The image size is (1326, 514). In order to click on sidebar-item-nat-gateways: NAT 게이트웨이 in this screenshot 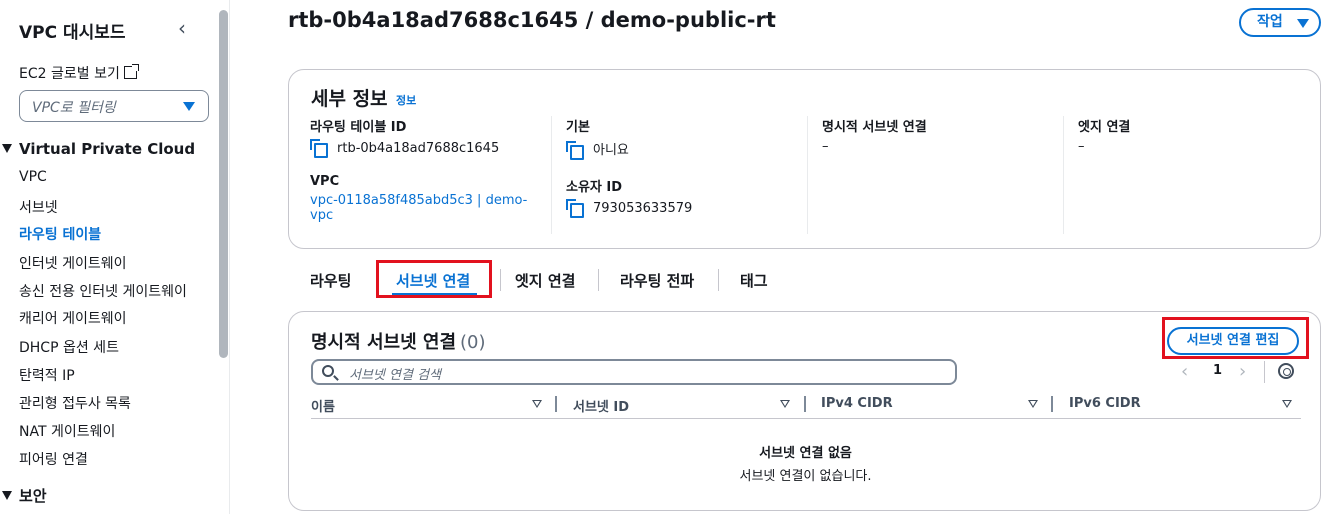, I will do `click(67, 431)`.